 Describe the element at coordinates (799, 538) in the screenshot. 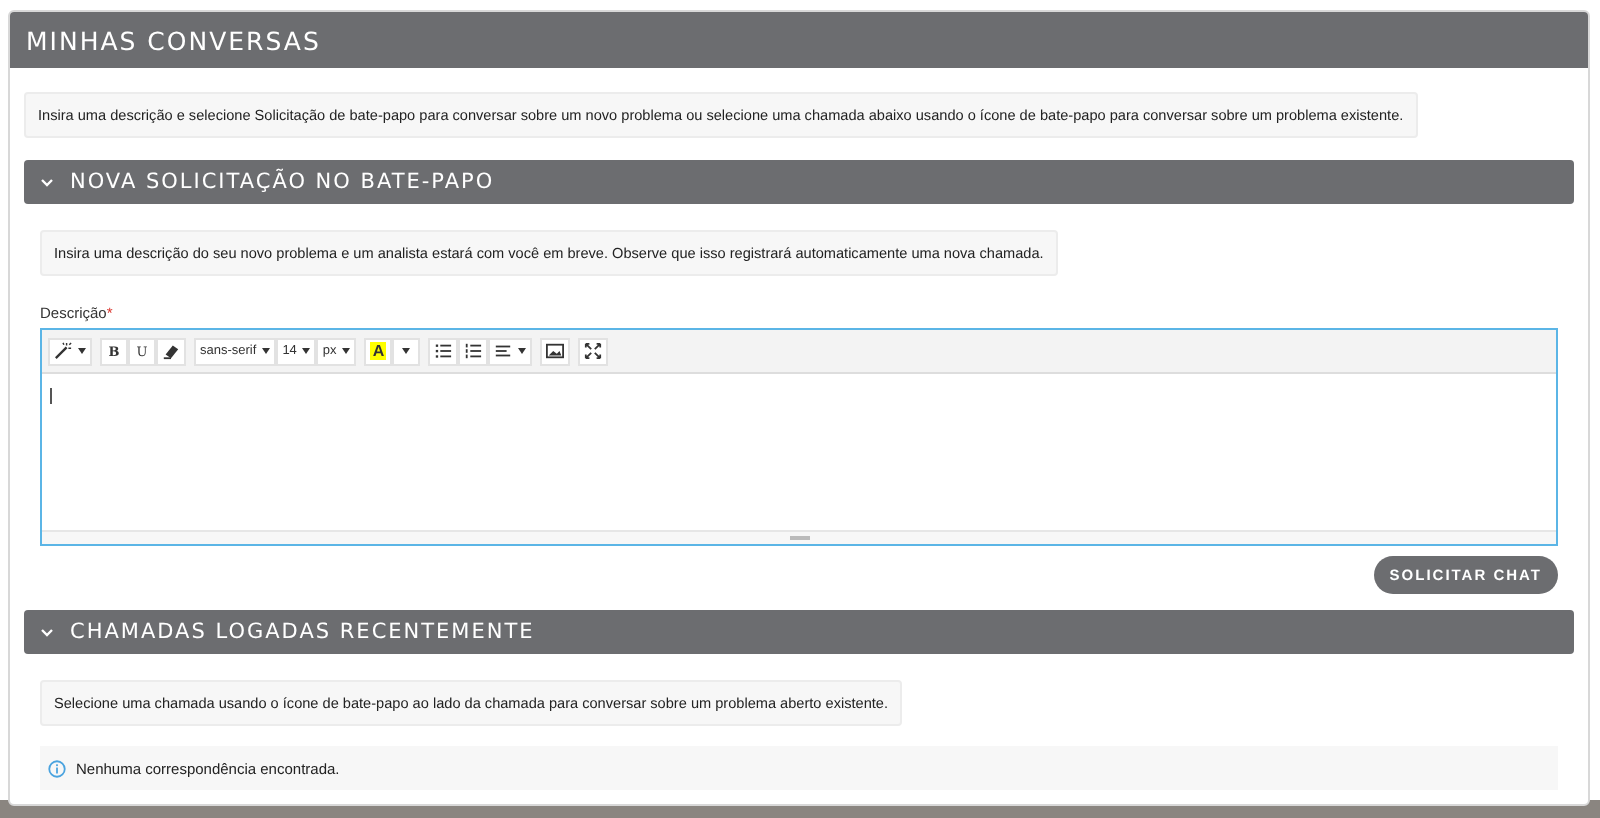

I see `resize-handle` at that location.